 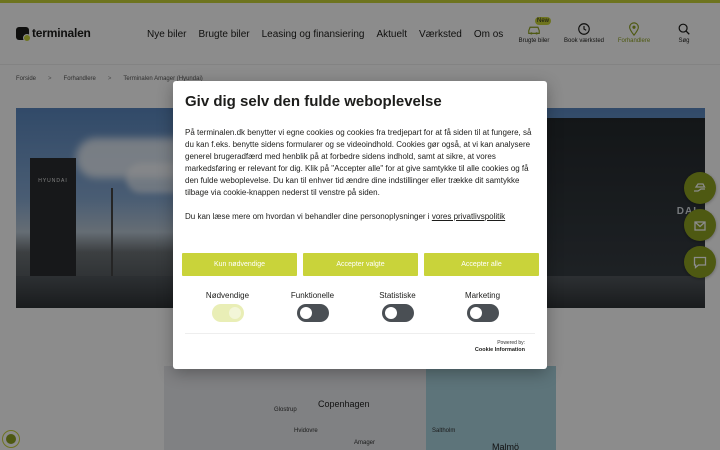 I want to click on toggle-label: Funktionelle, so click(x=312, y=295).